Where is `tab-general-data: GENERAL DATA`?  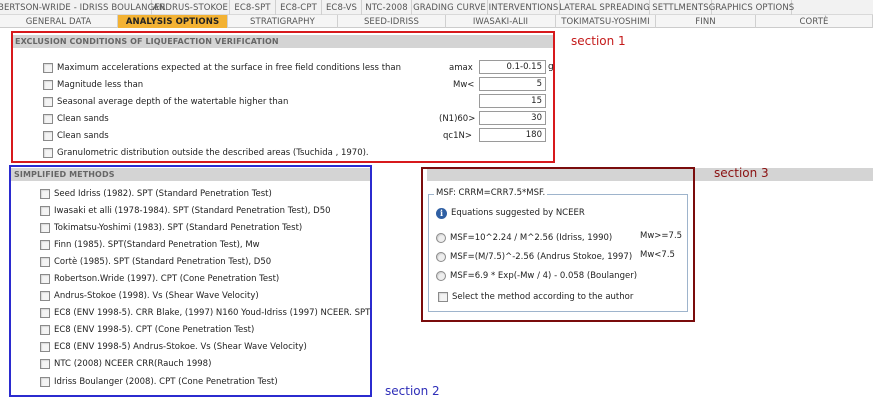 tab-general-data: GENERAL DATA is located at coordinates (59, 21).